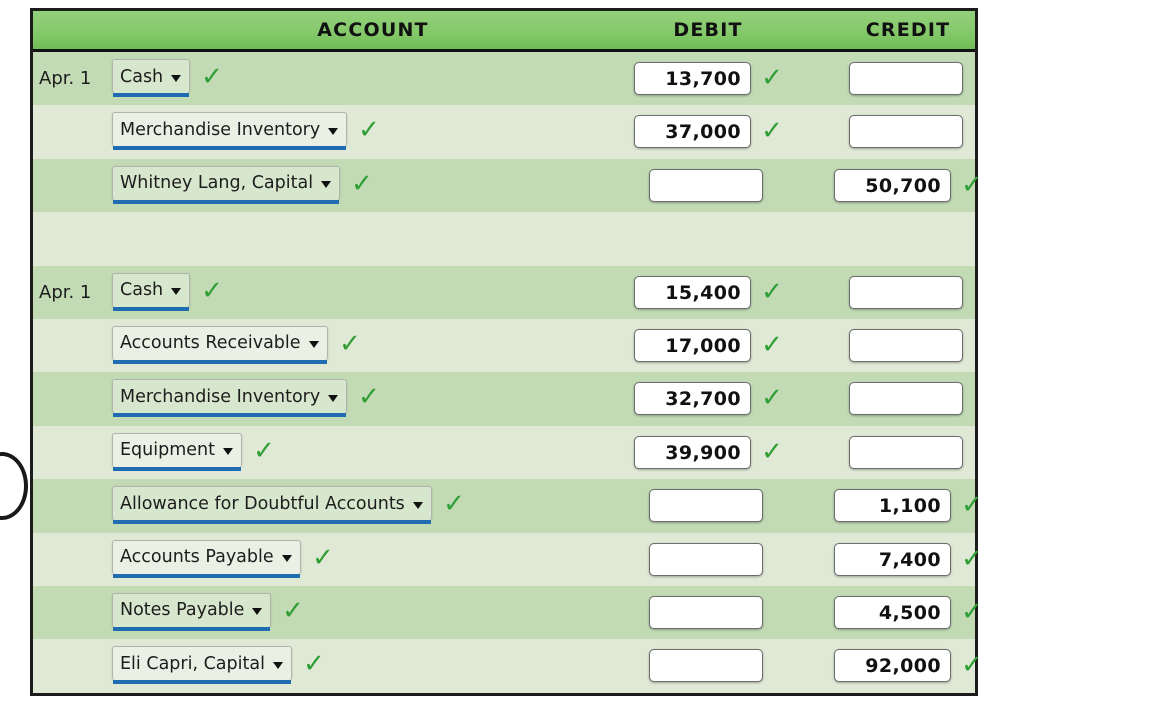 This screenshot has width=1152, height=718. I want to click on table-row: Notes Payable ✓ 4,500 ✓, so click(508, 612).